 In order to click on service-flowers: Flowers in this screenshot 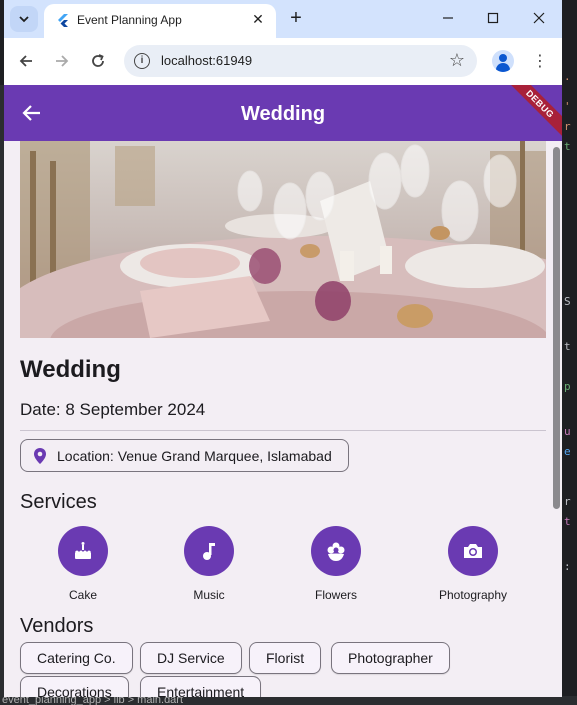, I will do `click(336, 564)`.